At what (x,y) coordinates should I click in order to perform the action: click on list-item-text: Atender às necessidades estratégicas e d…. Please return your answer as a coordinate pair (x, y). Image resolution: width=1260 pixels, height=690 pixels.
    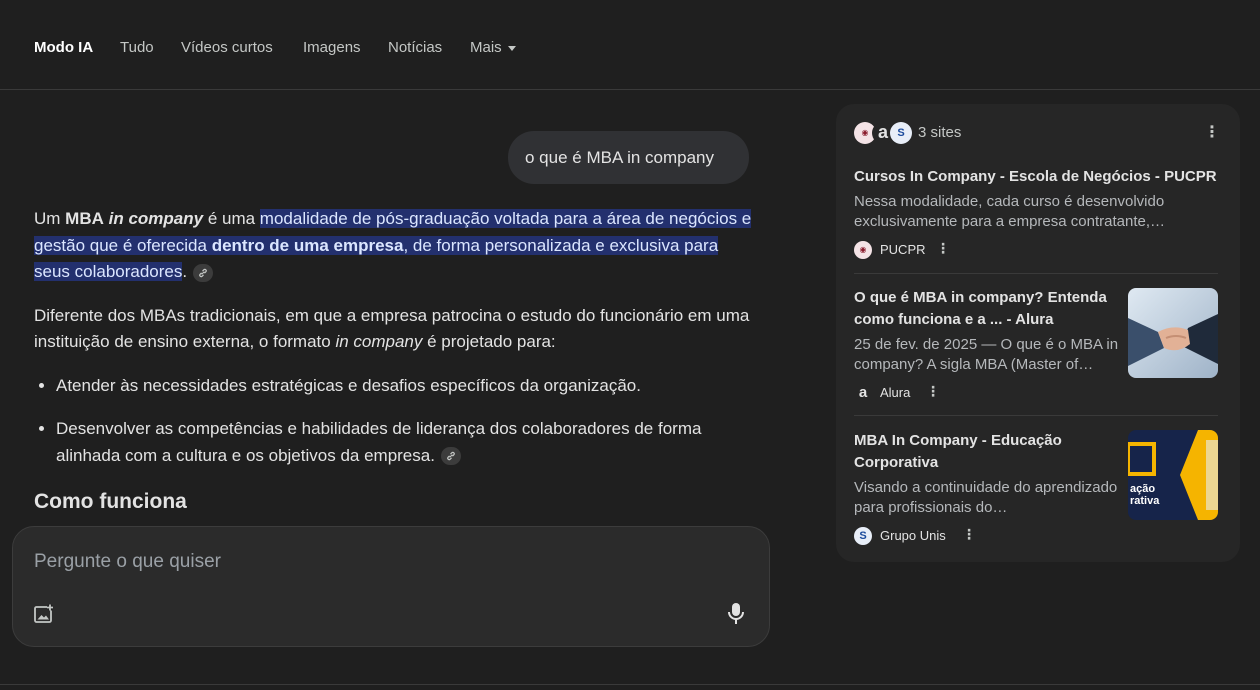
    Looking at the image, I should click on (348, 385).